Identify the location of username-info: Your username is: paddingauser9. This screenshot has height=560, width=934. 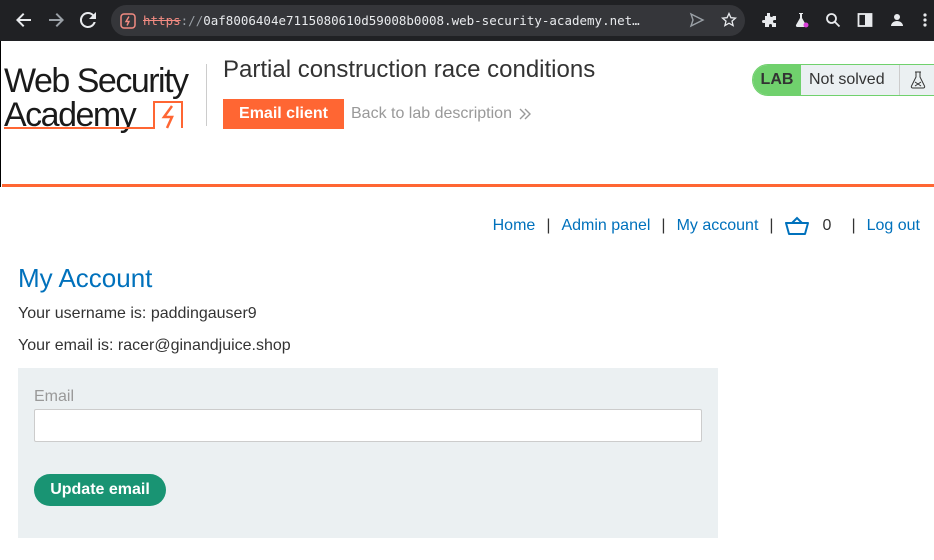
(137, 313).